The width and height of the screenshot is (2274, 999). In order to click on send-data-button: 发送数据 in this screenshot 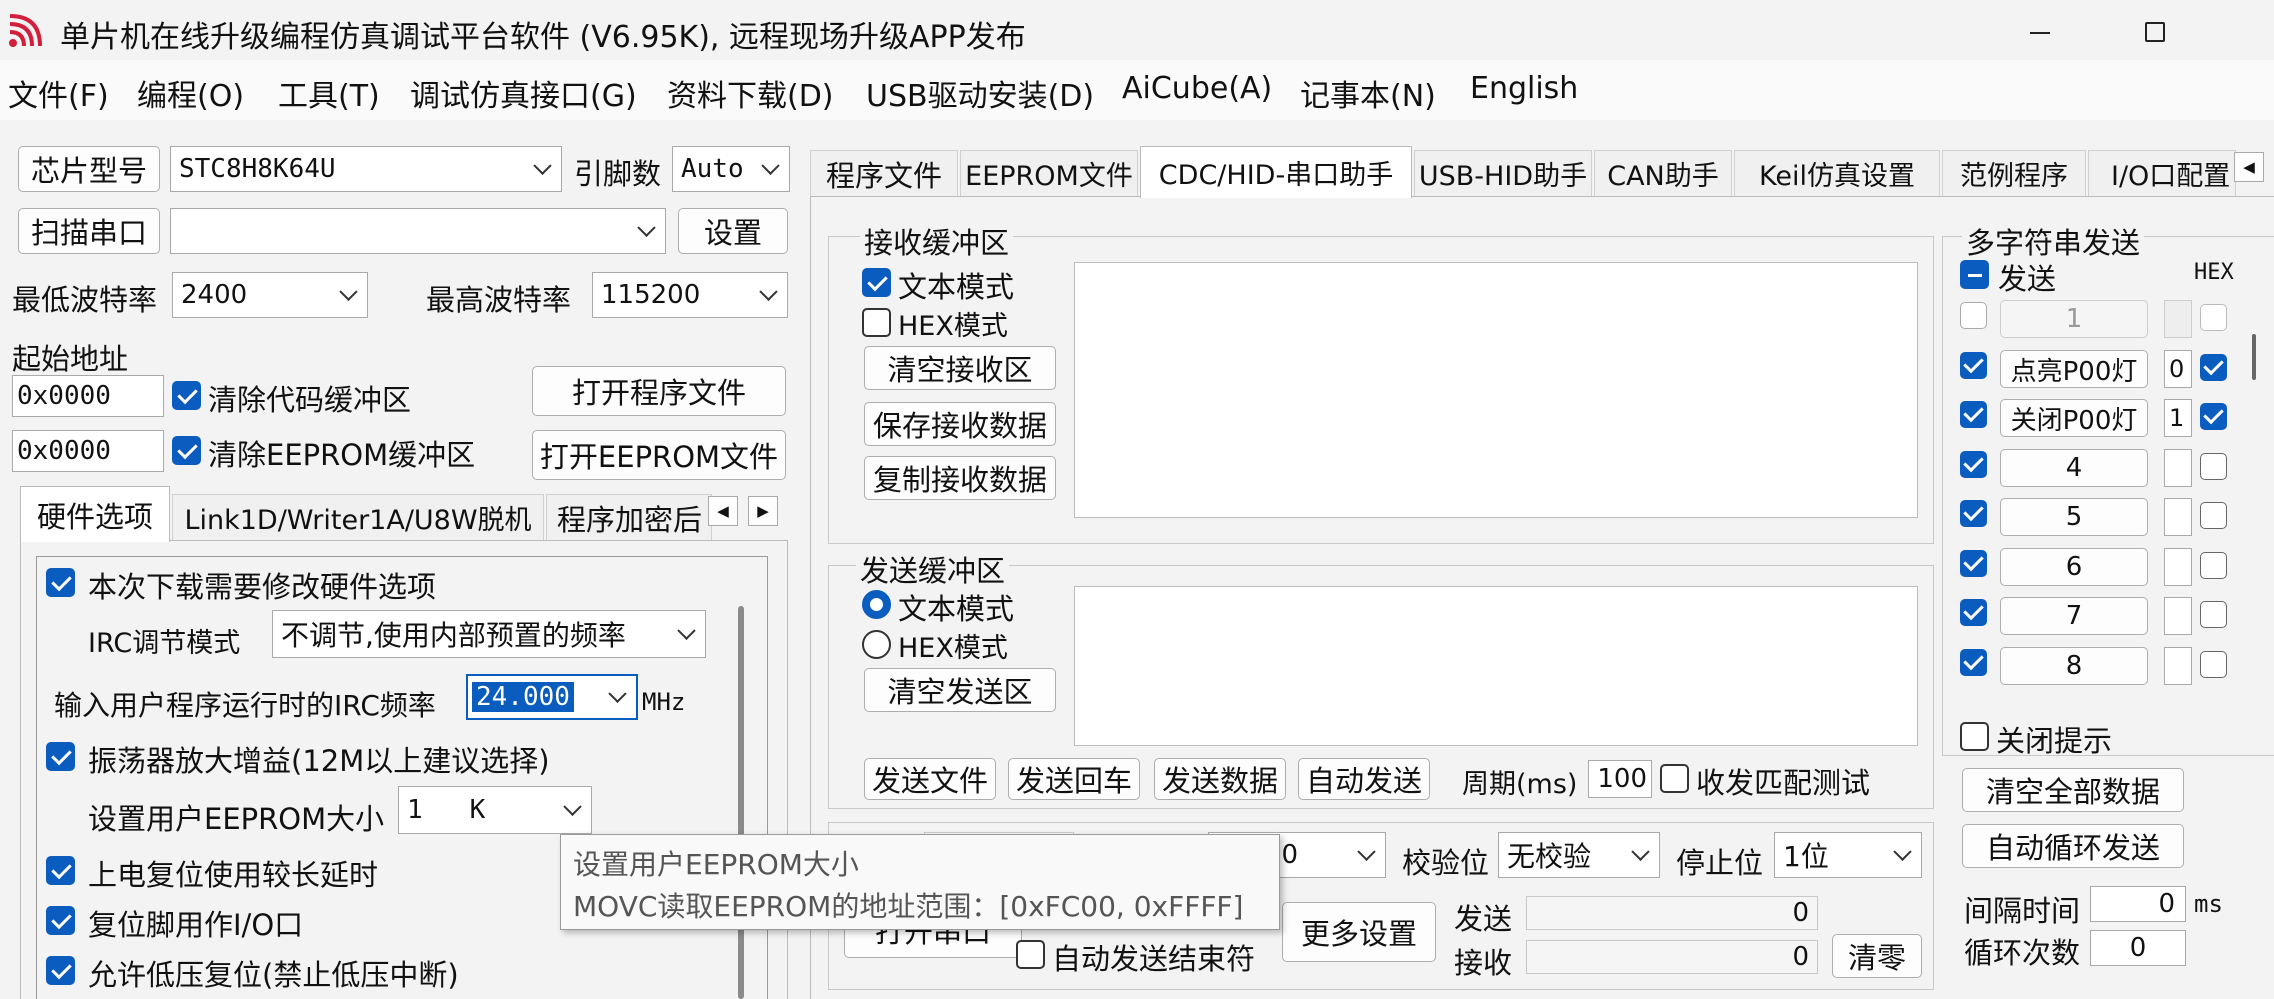, I will do `click(1220, 779)`.